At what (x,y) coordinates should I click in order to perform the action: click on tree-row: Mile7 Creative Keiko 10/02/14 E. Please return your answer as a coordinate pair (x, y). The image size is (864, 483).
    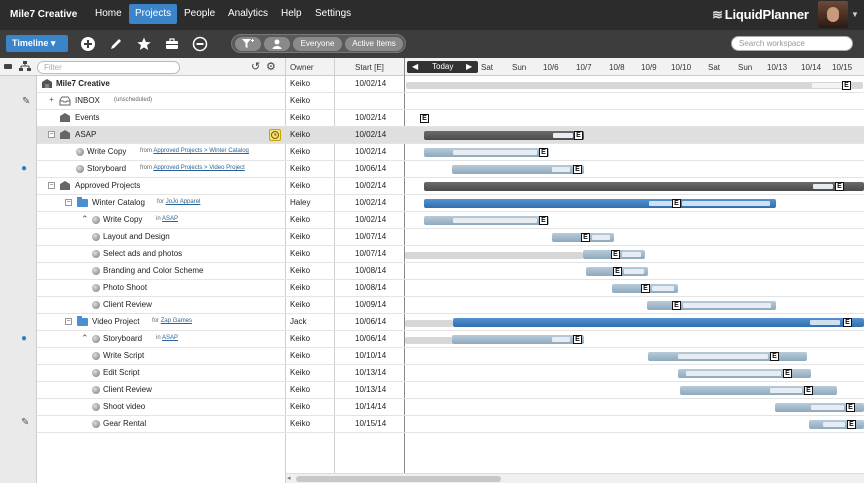
    Looking at the image, I should click on (450, 84).